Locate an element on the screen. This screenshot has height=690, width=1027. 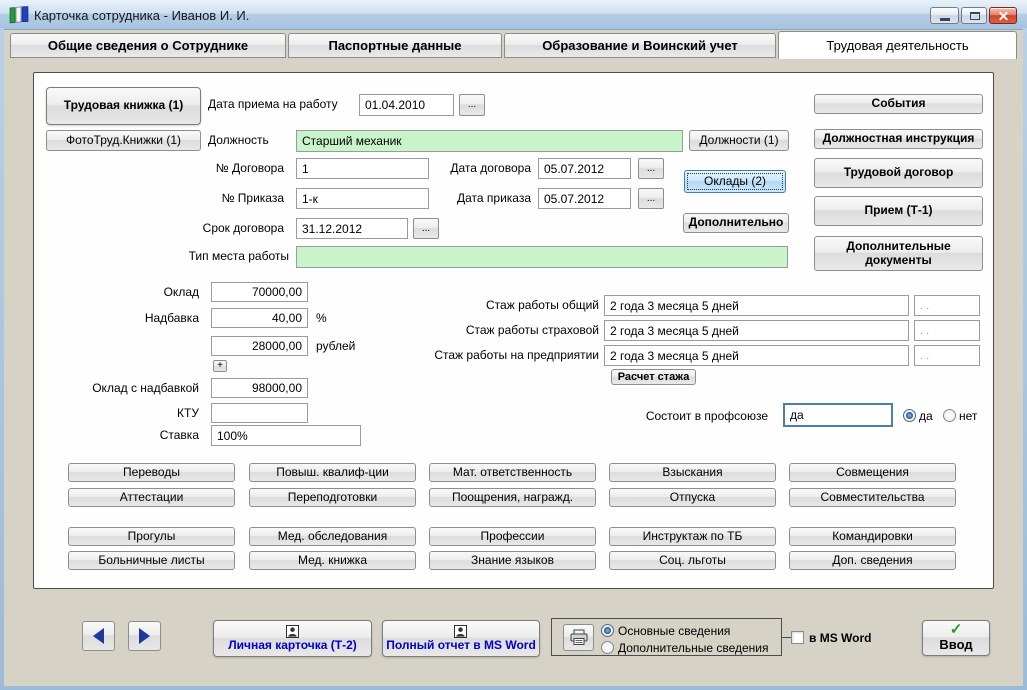
union-yes-radio is located at coordinates (909, 415).